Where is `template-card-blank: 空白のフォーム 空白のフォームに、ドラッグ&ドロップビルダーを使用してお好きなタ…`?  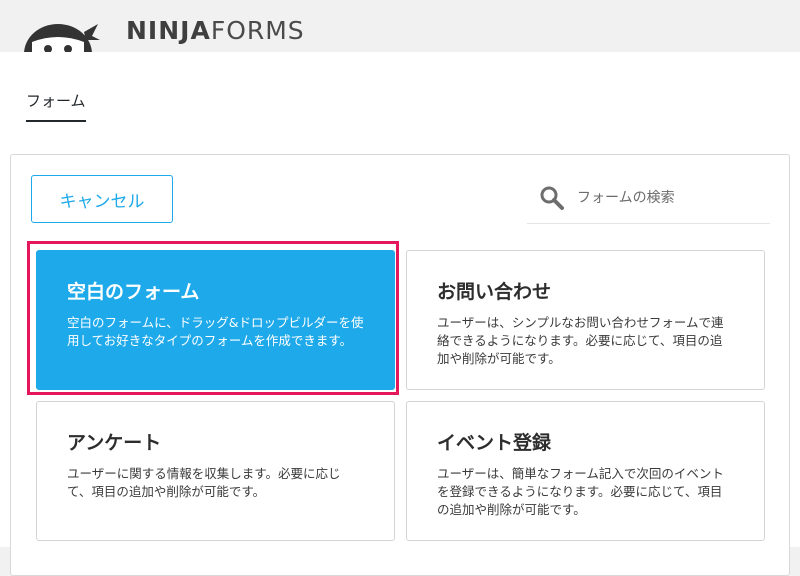 template-card-blank: 空白のフォーム 空白のフォームに、ドラッグ&ドロップビルダーを使用してお好きなタ… is located at coordinates (215, 320).